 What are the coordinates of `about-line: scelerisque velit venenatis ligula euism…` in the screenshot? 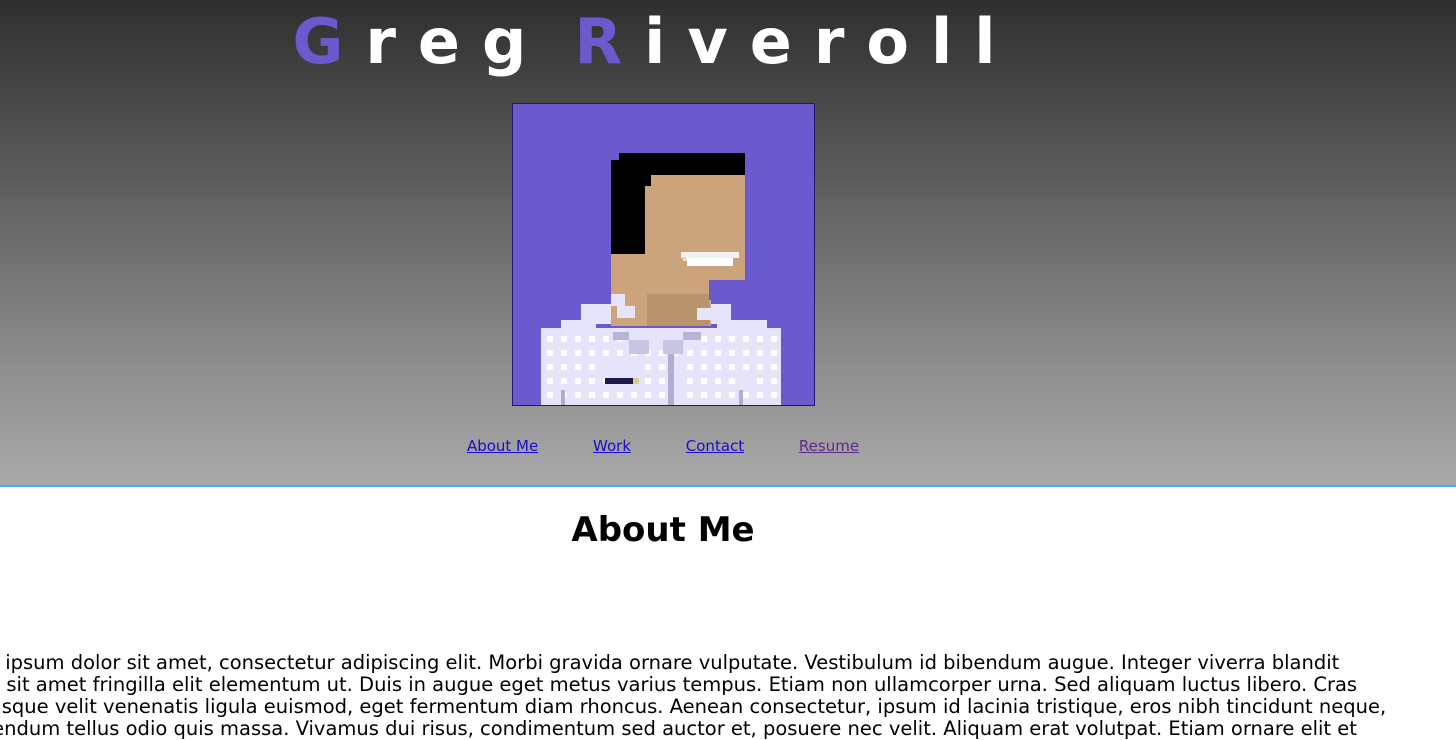 It's located at (693, 706).